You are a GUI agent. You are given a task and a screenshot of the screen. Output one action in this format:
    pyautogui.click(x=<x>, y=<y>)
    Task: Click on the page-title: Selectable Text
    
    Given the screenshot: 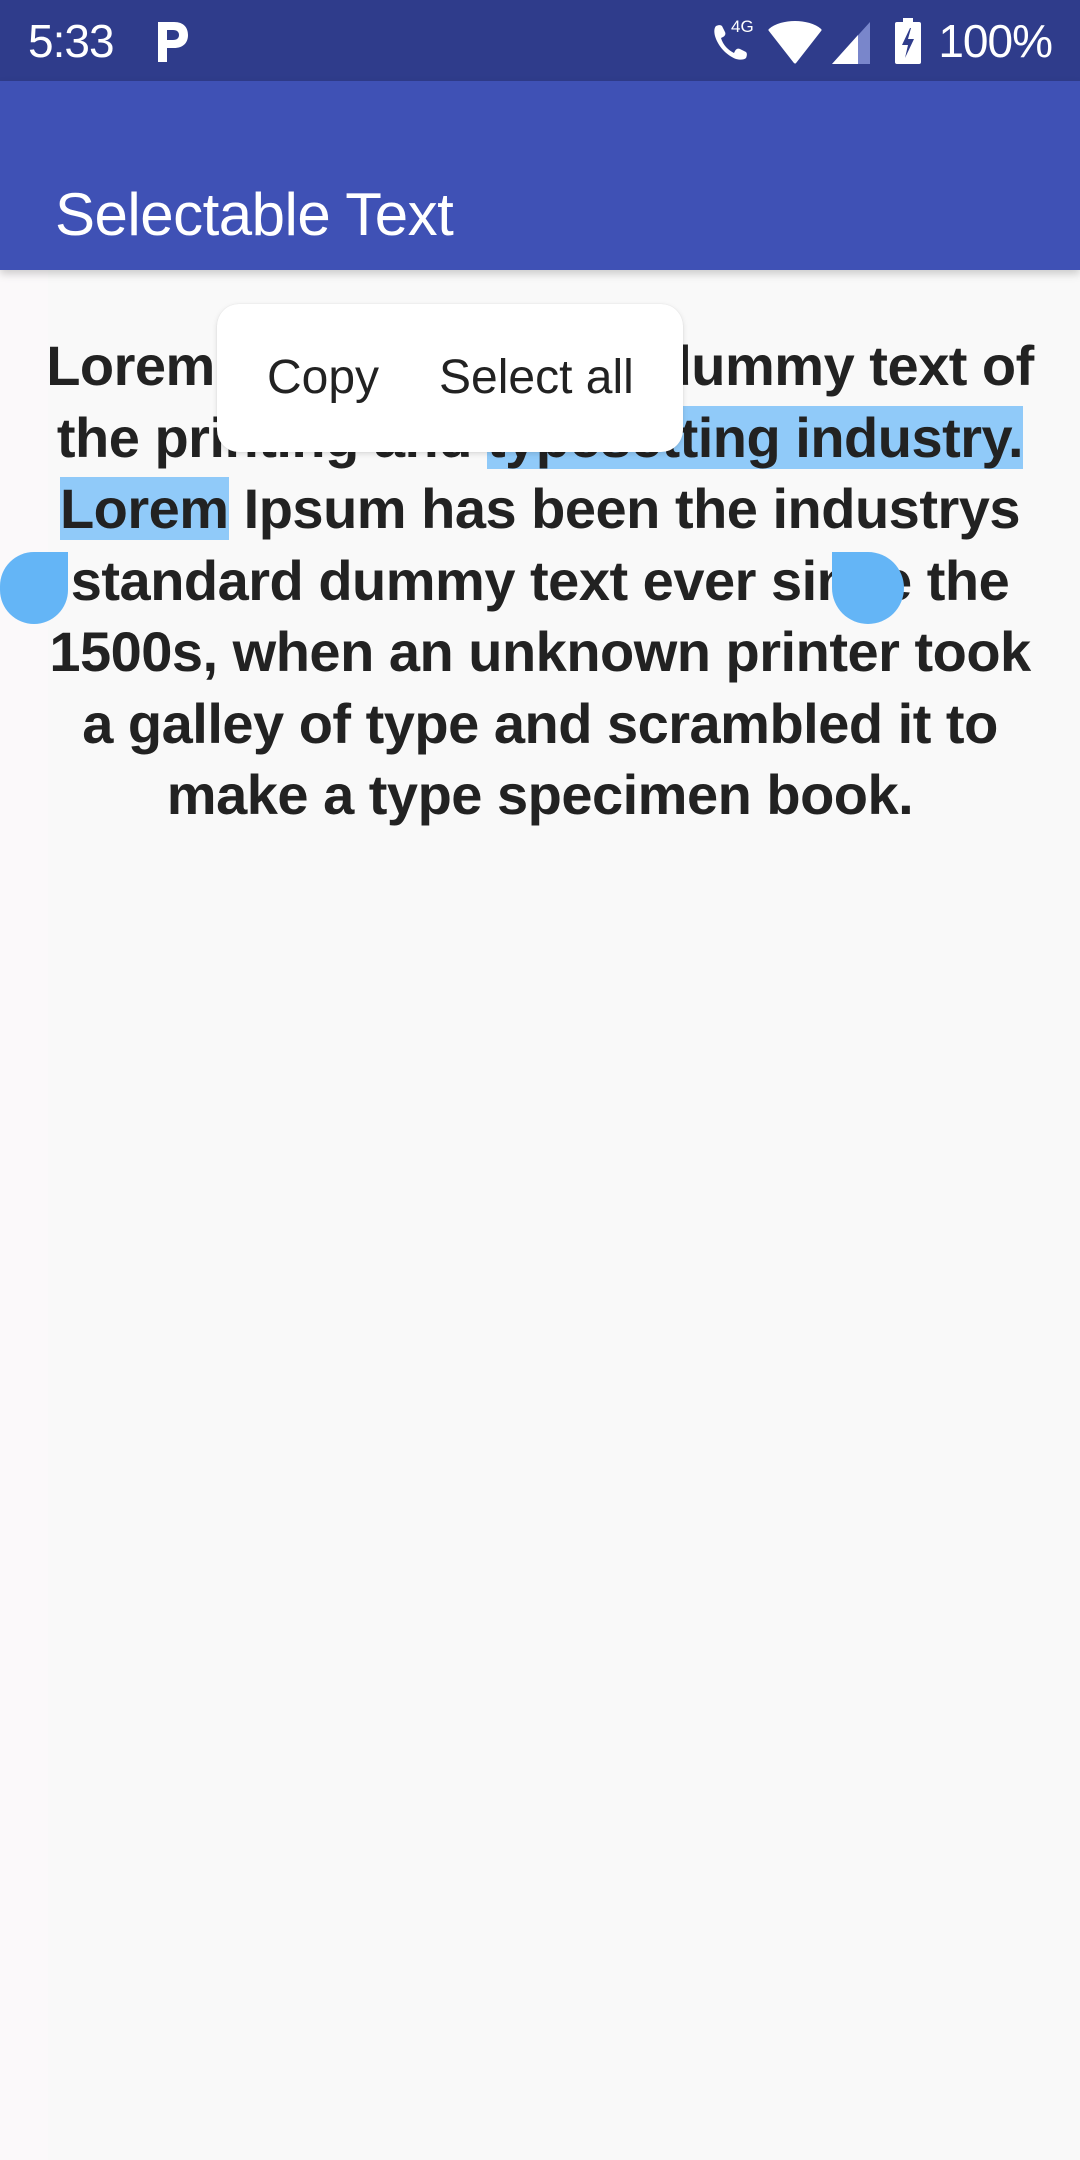 What is the action you would take?
    pyautogui.click(x=254, y=215)
    